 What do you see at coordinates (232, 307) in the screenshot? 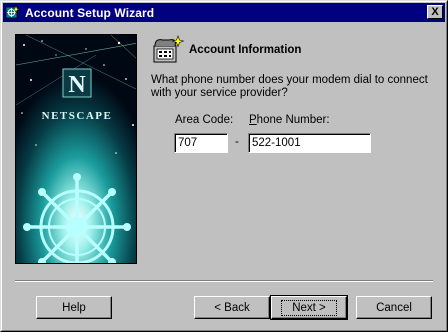
I see `back-button: < Back` at bounding box center [232, 307].